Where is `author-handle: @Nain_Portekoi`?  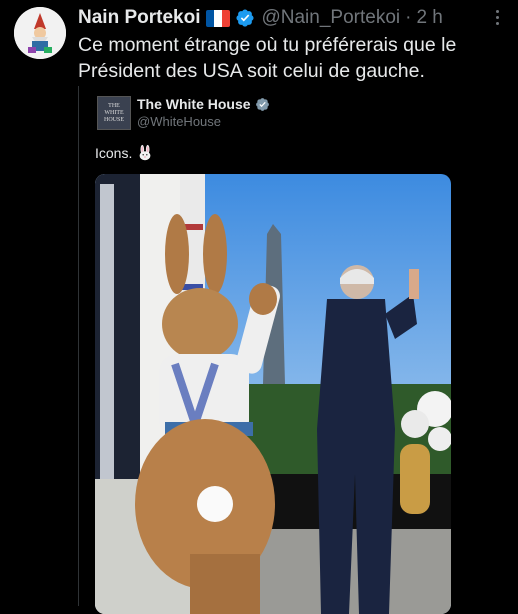 author-handle: @Nain_Portekoi is located at coordinates (330, 18).